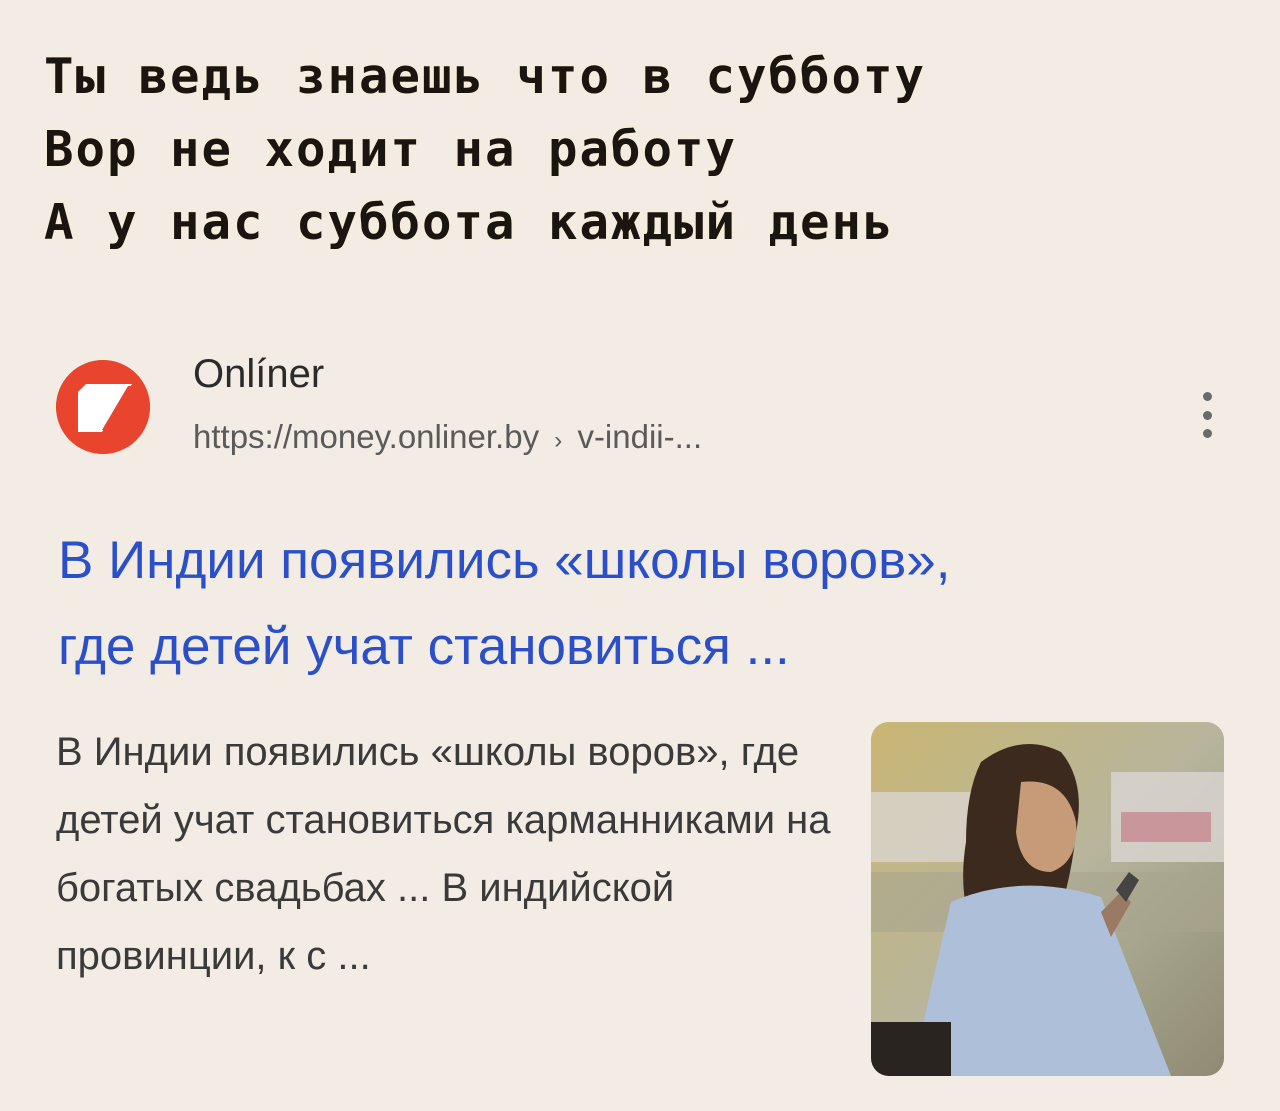 The height and width of the screenshot is (1111, 1280). I want to click on url-base: https://money.onliner.by, so click(366, 436).